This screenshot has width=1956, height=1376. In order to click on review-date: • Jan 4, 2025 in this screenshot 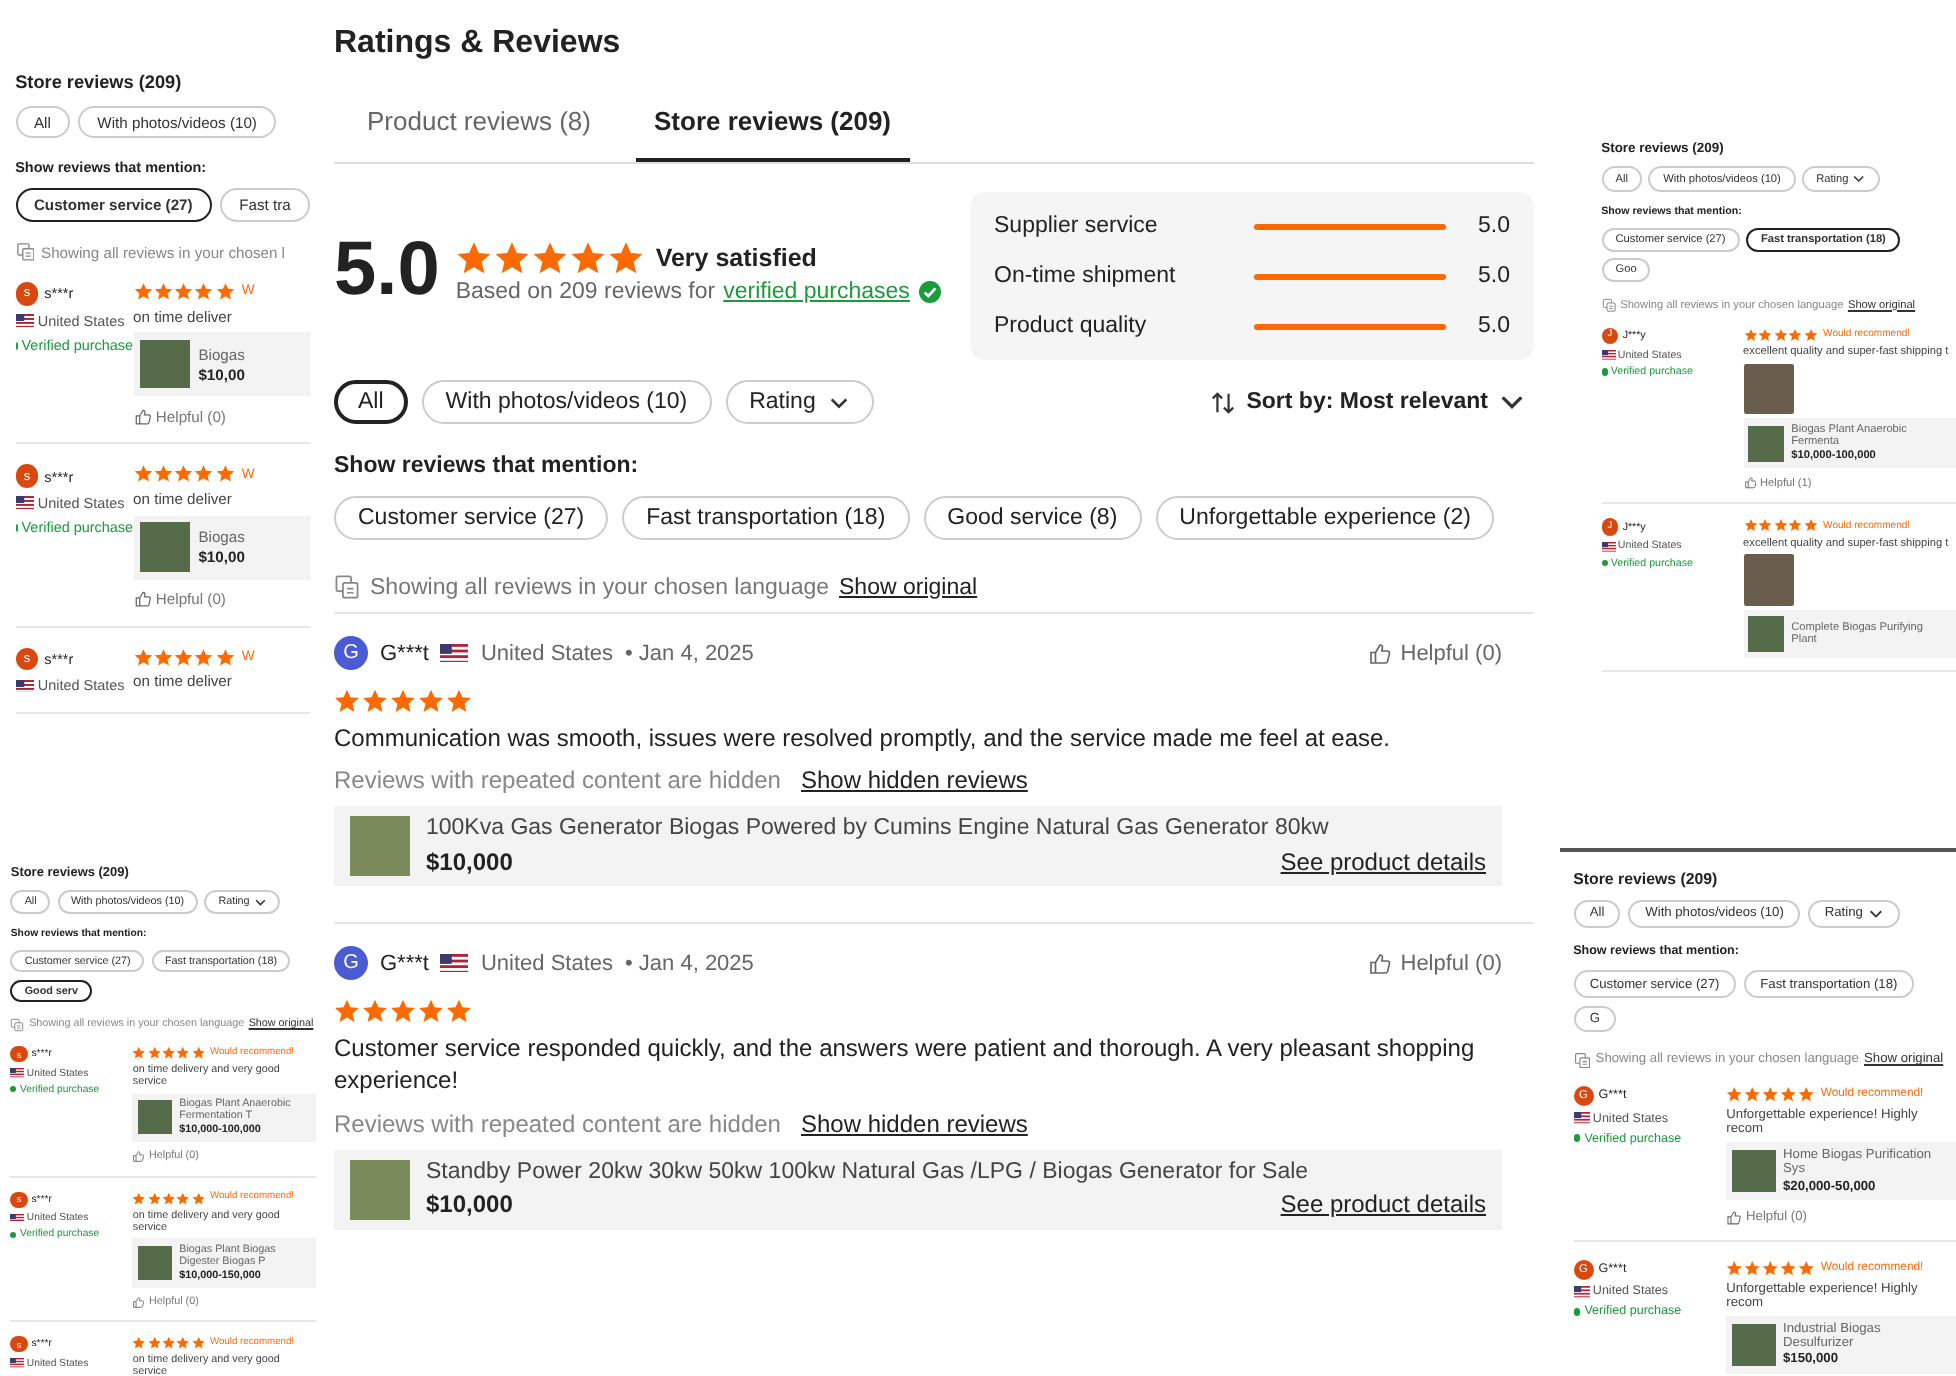, I will do `click(689, 653)`.